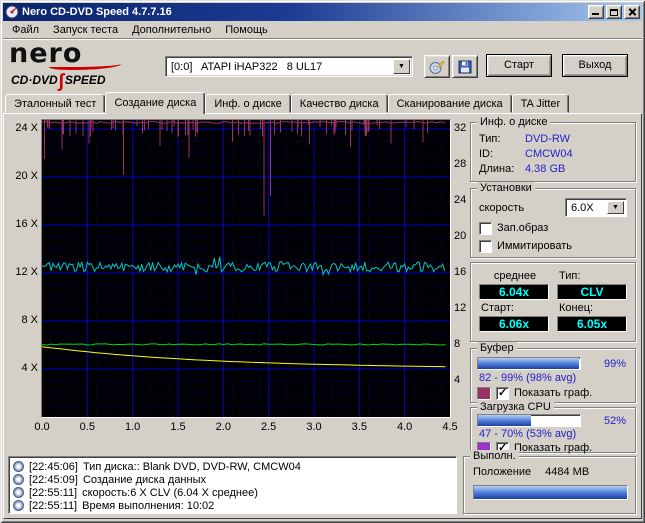 The height and width of the screenshot is (523, 645). What do you see at coordinates (549, 154) in the screenshot?
I see `disc-id-value: CMCW04` at bounding box center [549, 154].